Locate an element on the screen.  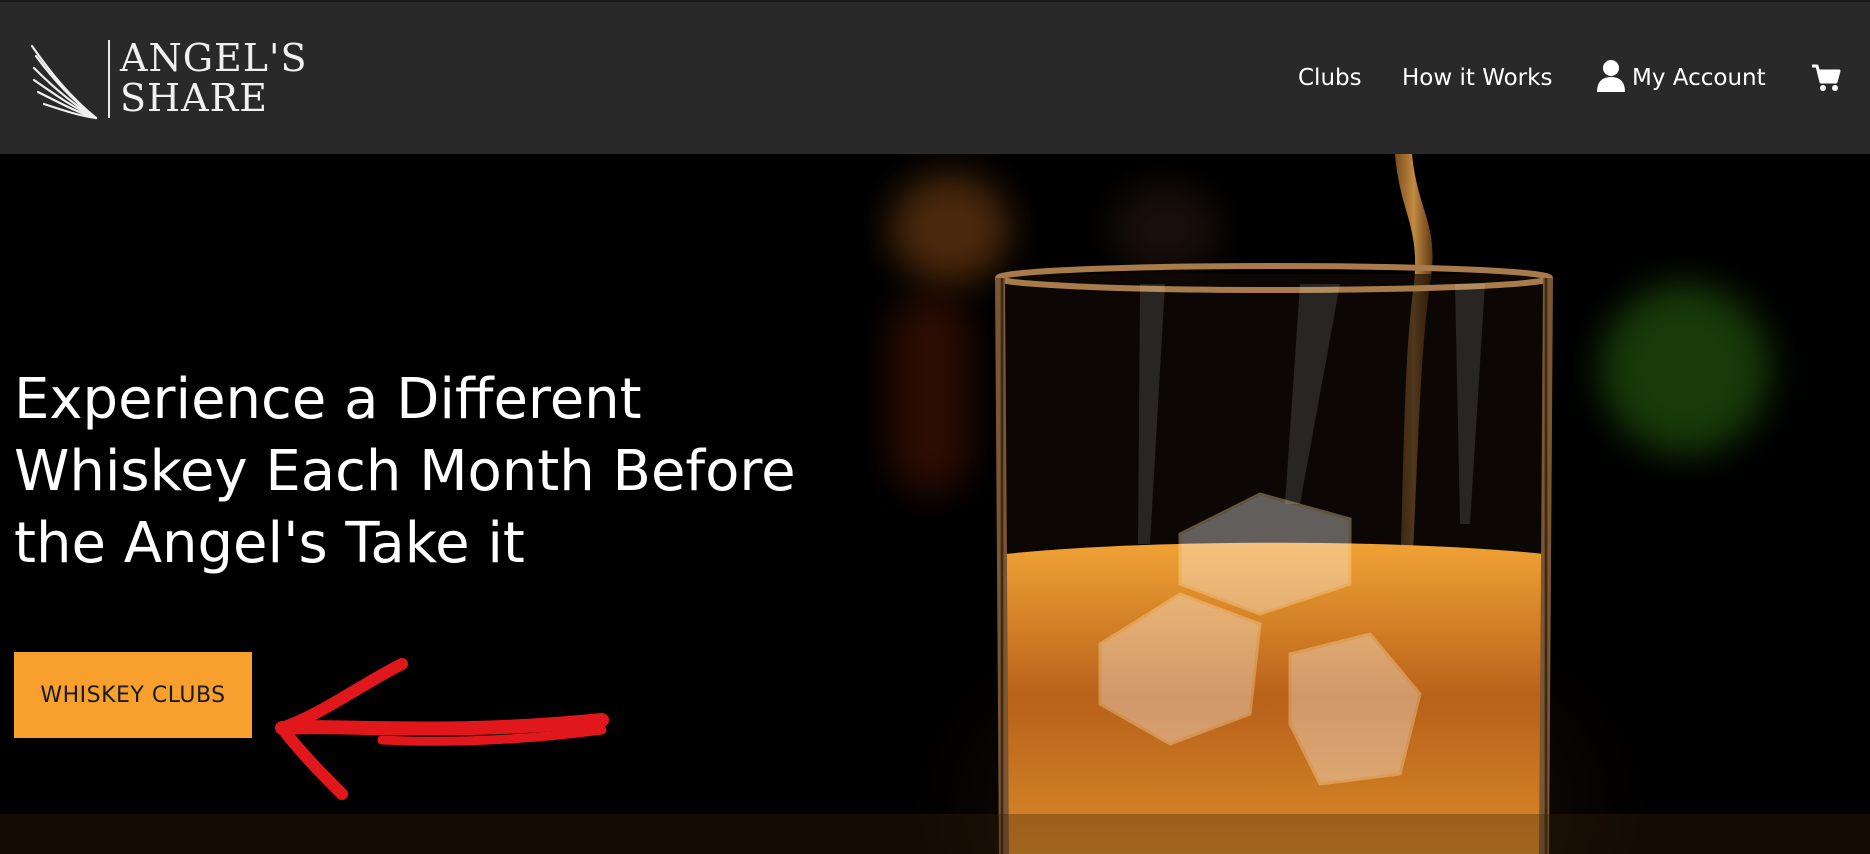
headline-line-1: Experience a Different is located at coordinates (328, 399).